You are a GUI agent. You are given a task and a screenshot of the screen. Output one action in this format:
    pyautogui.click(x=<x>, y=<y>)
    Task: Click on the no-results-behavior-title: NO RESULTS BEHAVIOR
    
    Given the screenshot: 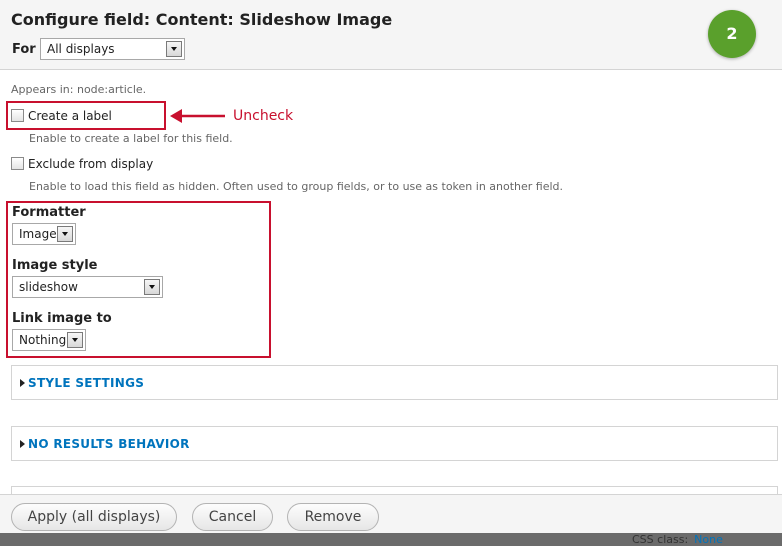 What is the action you would take?
    pyautogui.click(x=109, y=444)
    